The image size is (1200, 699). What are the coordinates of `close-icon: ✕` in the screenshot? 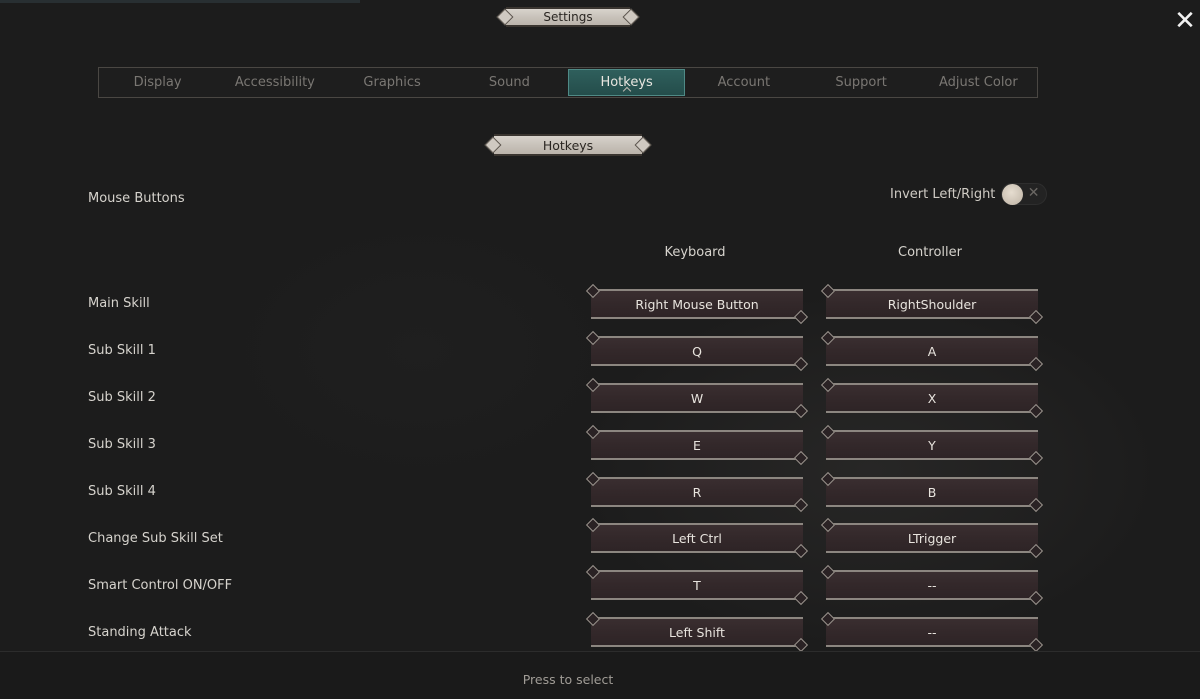 It's located at (1185, 21).